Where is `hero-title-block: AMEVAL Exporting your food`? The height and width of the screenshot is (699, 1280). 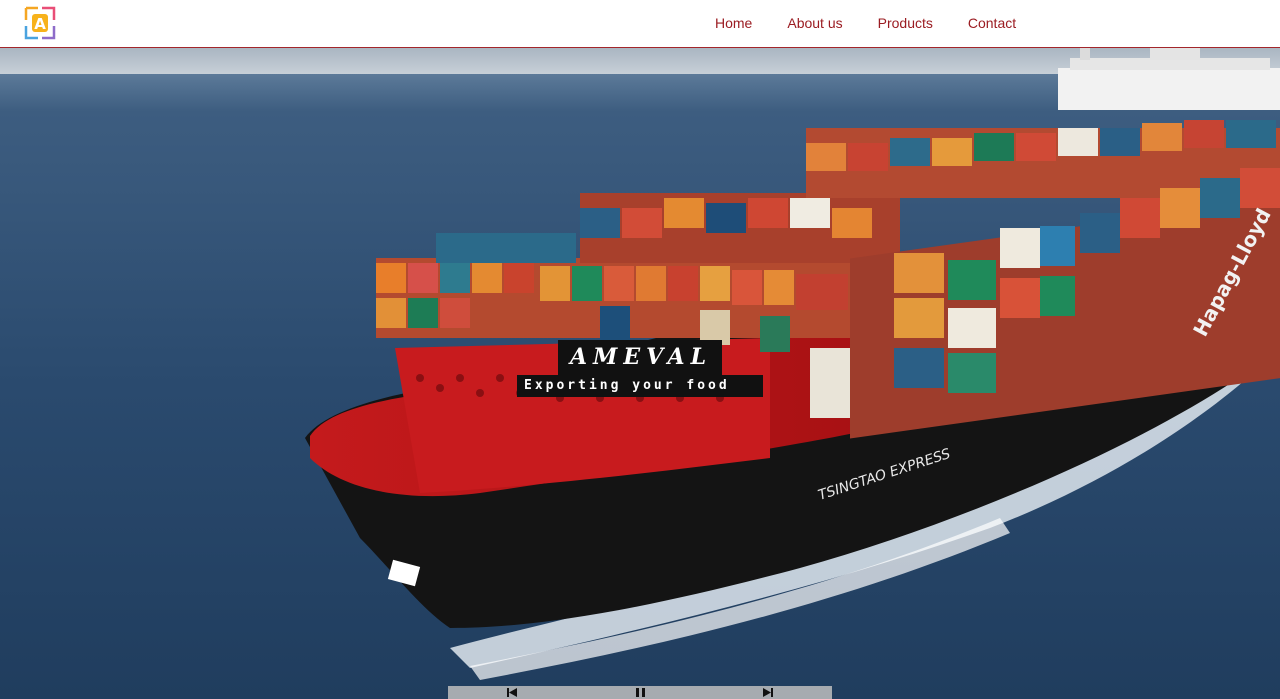
hero-title-block: AMEVAL Exporting your food is located at coordinates (640, 368).